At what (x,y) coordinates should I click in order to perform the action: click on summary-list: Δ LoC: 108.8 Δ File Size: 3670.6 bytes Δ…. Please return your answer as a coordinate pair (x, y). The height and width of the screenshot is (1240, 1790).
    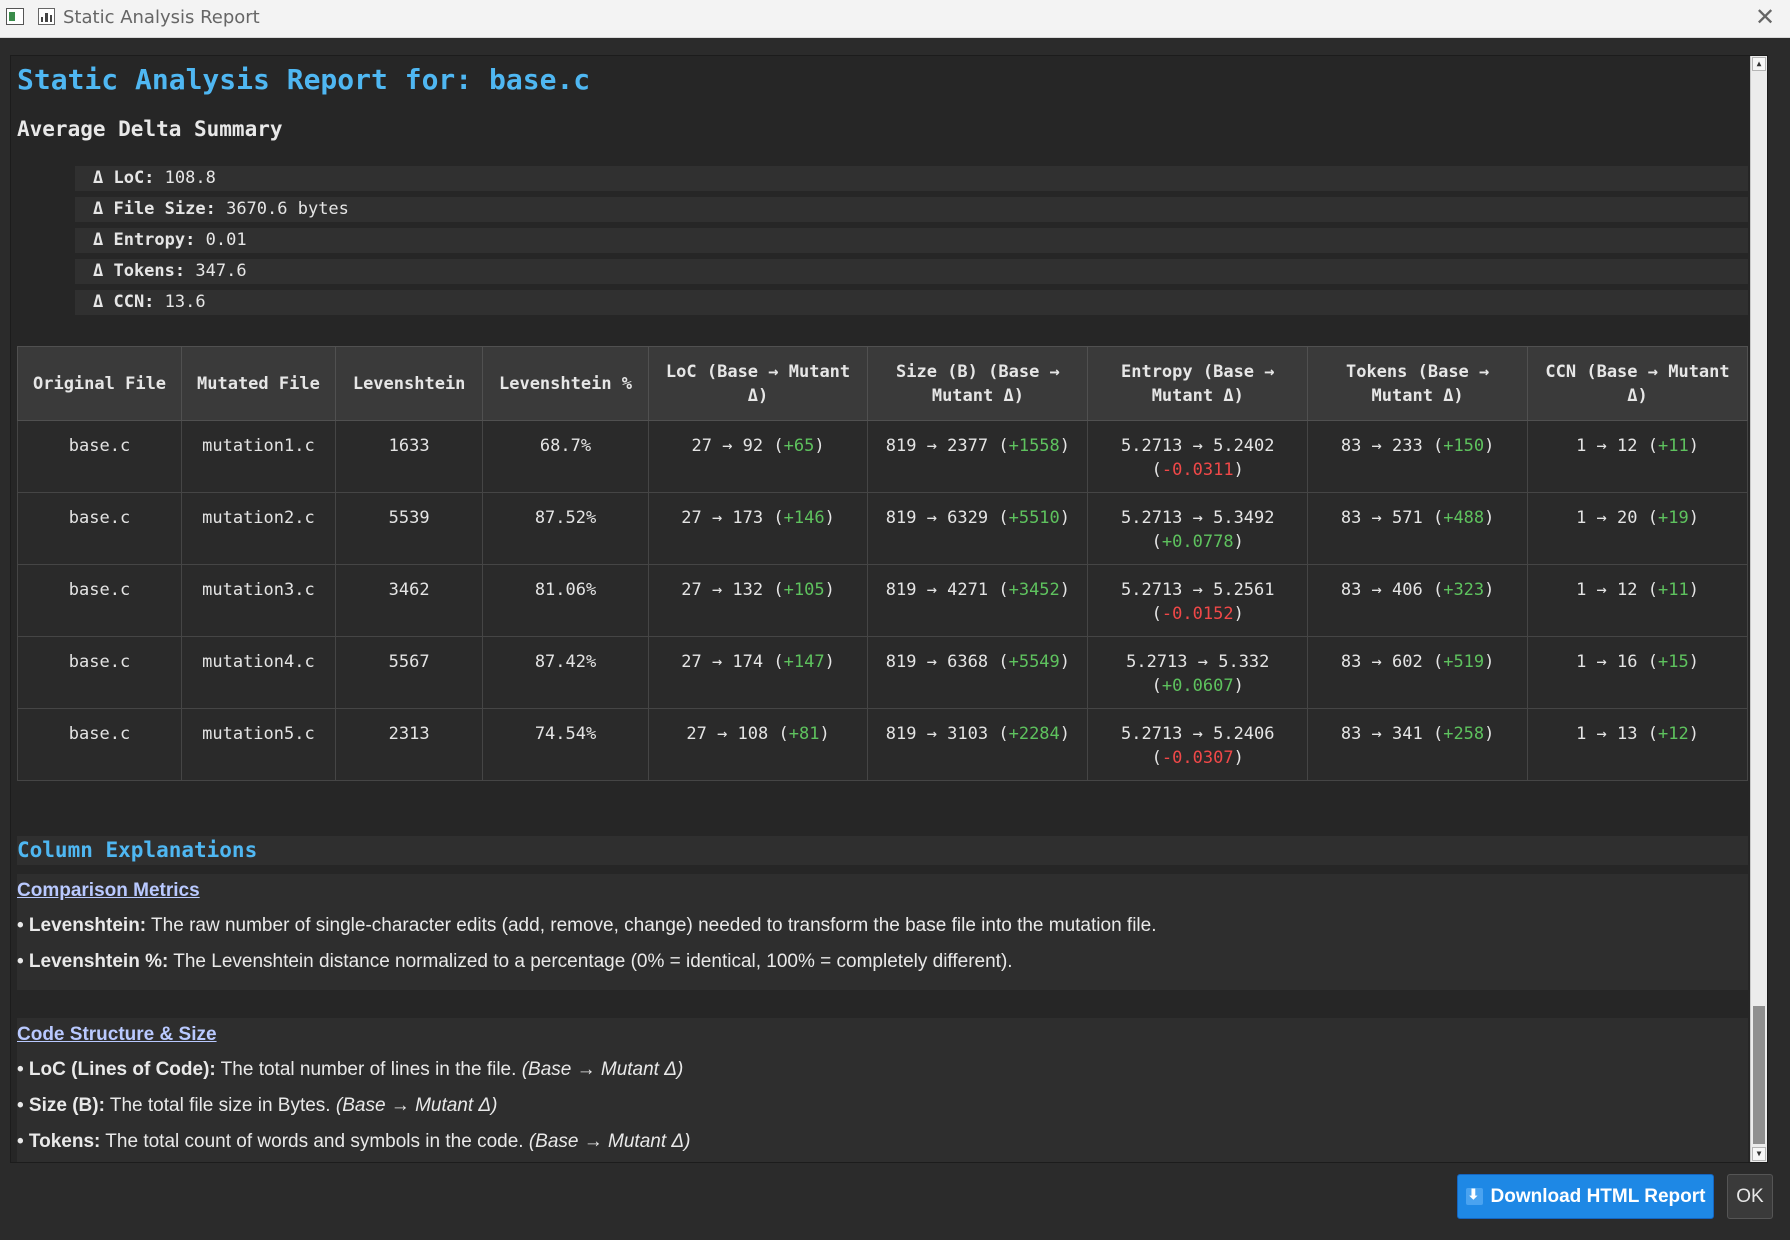
    Looking at the image, I should click on (911, 243).